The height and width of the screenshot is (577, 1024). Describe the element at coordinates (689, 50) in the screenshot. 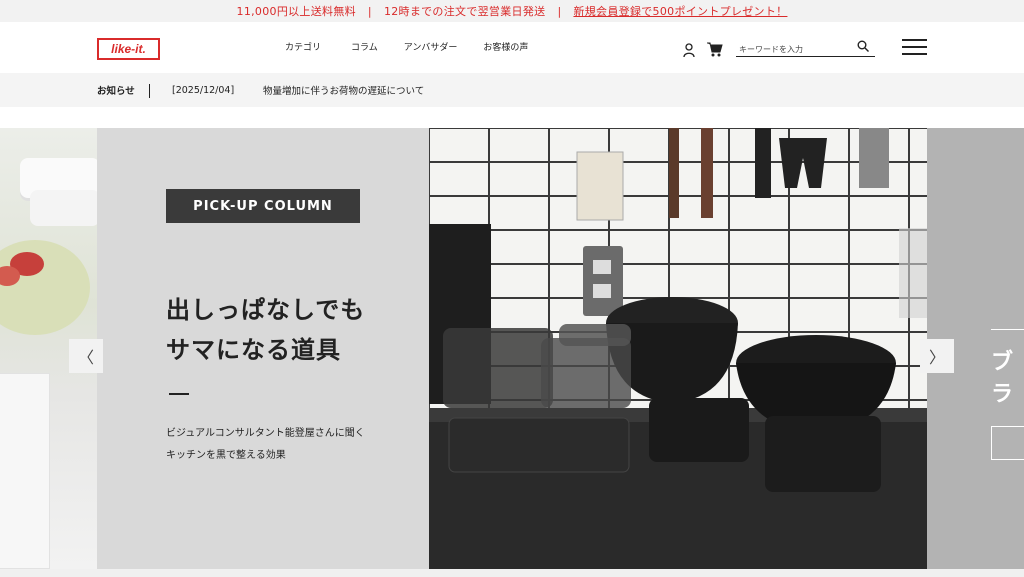

I see `user-icon` at that location.